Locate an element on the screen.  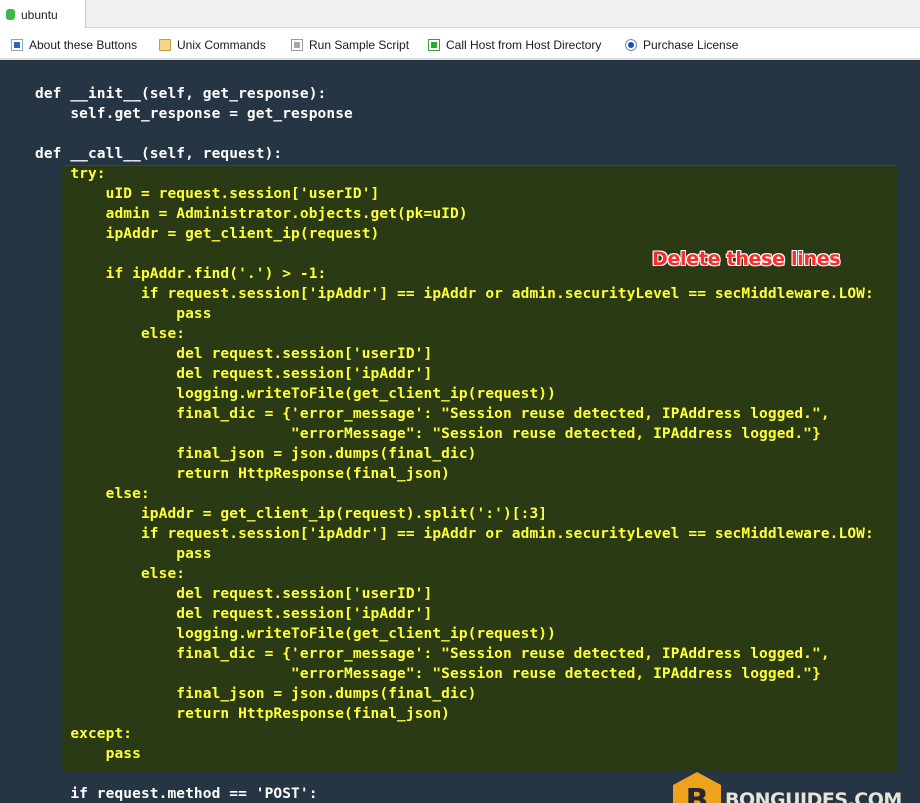
unix-commands-label: Unix Commands is located at coordinates (221, 45).